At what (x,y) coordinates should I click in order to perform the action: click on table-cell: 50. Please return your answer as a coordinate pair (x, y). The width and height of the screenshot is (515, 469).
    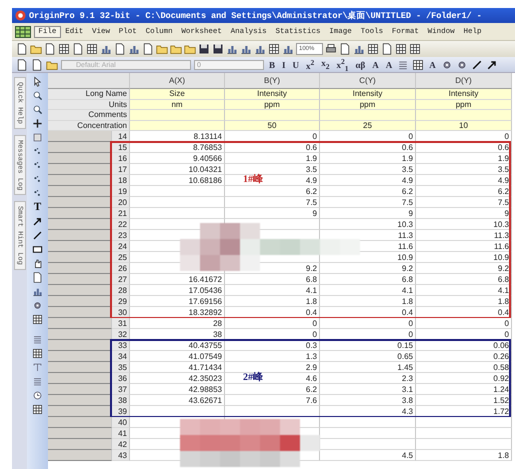
    Looking at the image, I should click on (272, 125).